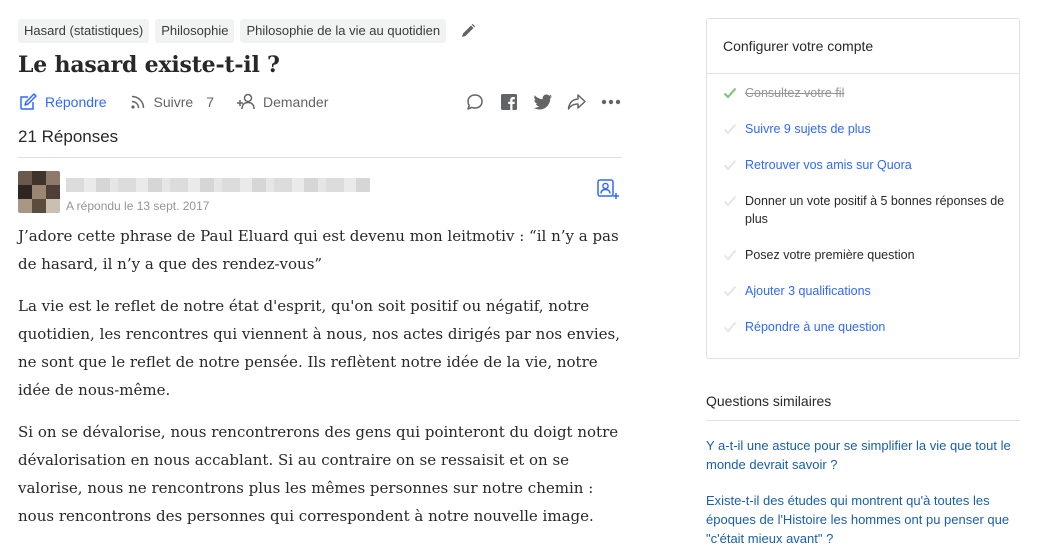  Describe the element at coordinates (195, 31) in the screenshot. I see `topic-tag: Philosophie` at that location.